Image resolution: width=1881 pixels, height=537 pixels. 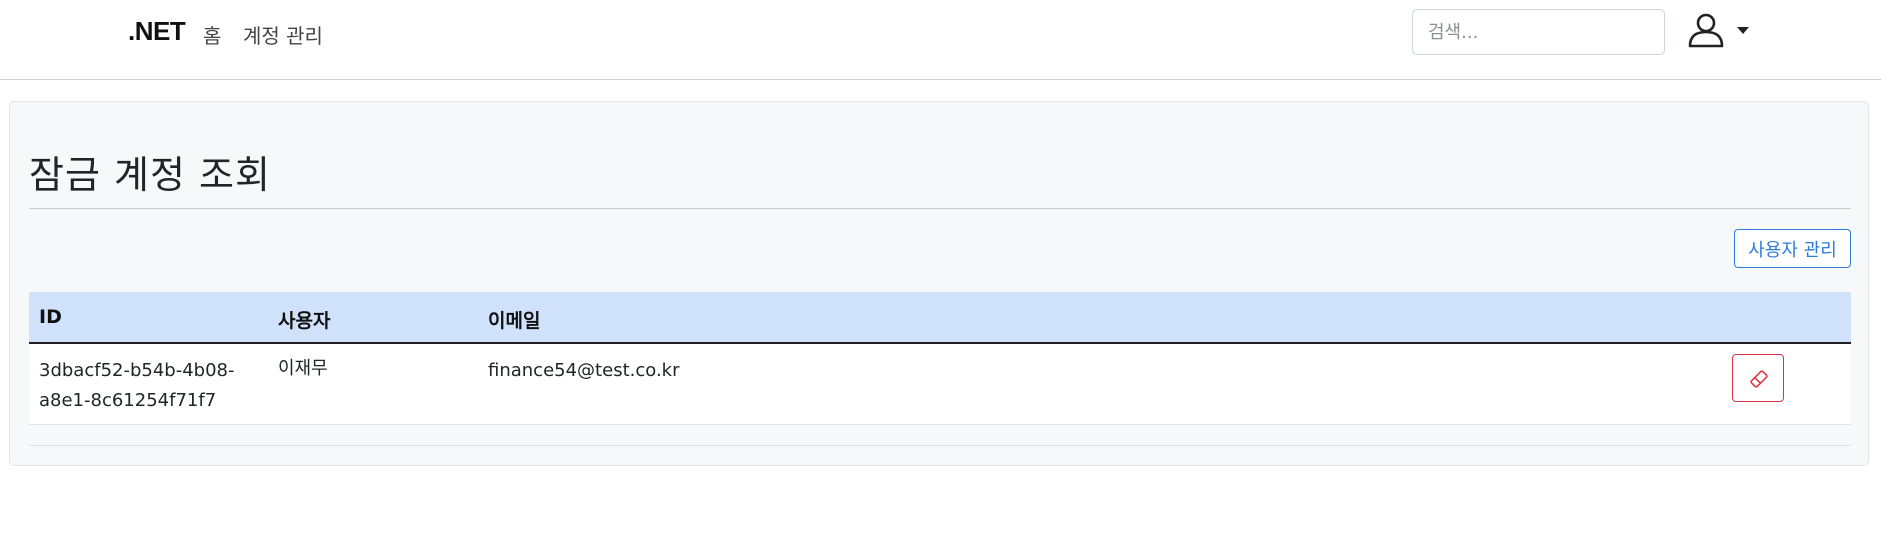 I want to click on page-title: 잠금 계정 조회, so click(x=150, y=175).